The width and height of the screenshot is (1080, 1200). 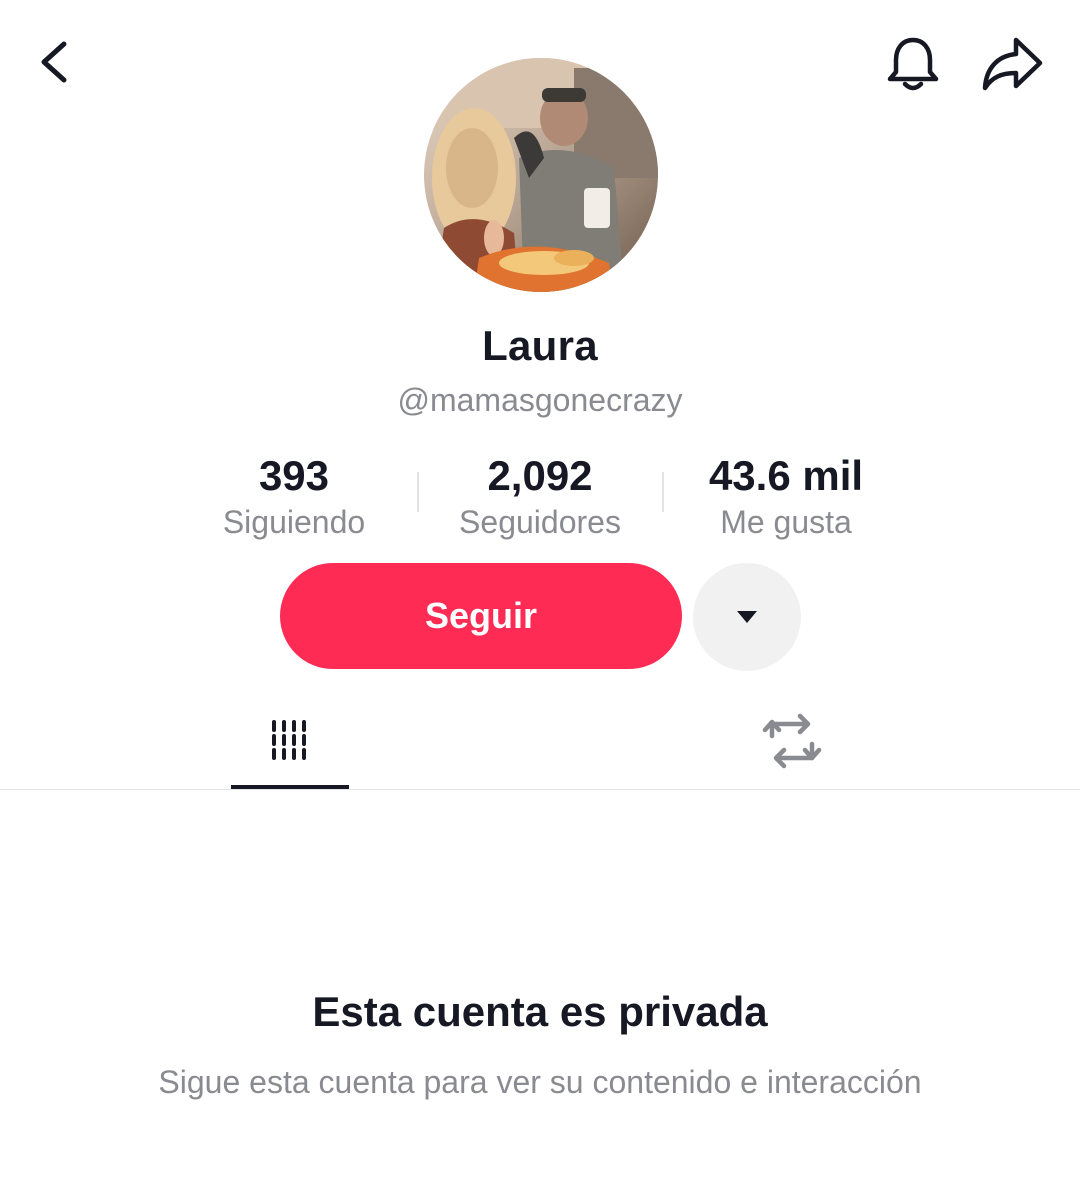 I want to click on repost-icon, so click(x=792, y=741).